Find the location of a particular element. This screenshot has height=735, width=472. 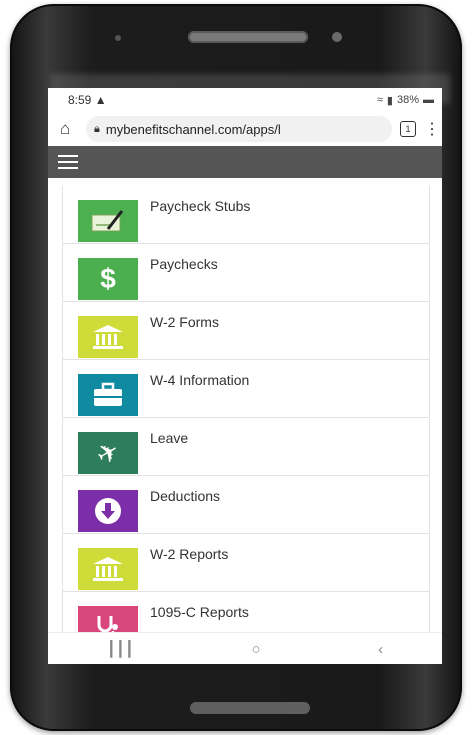

battery-level: 38% is located at coordinates (407, 100).